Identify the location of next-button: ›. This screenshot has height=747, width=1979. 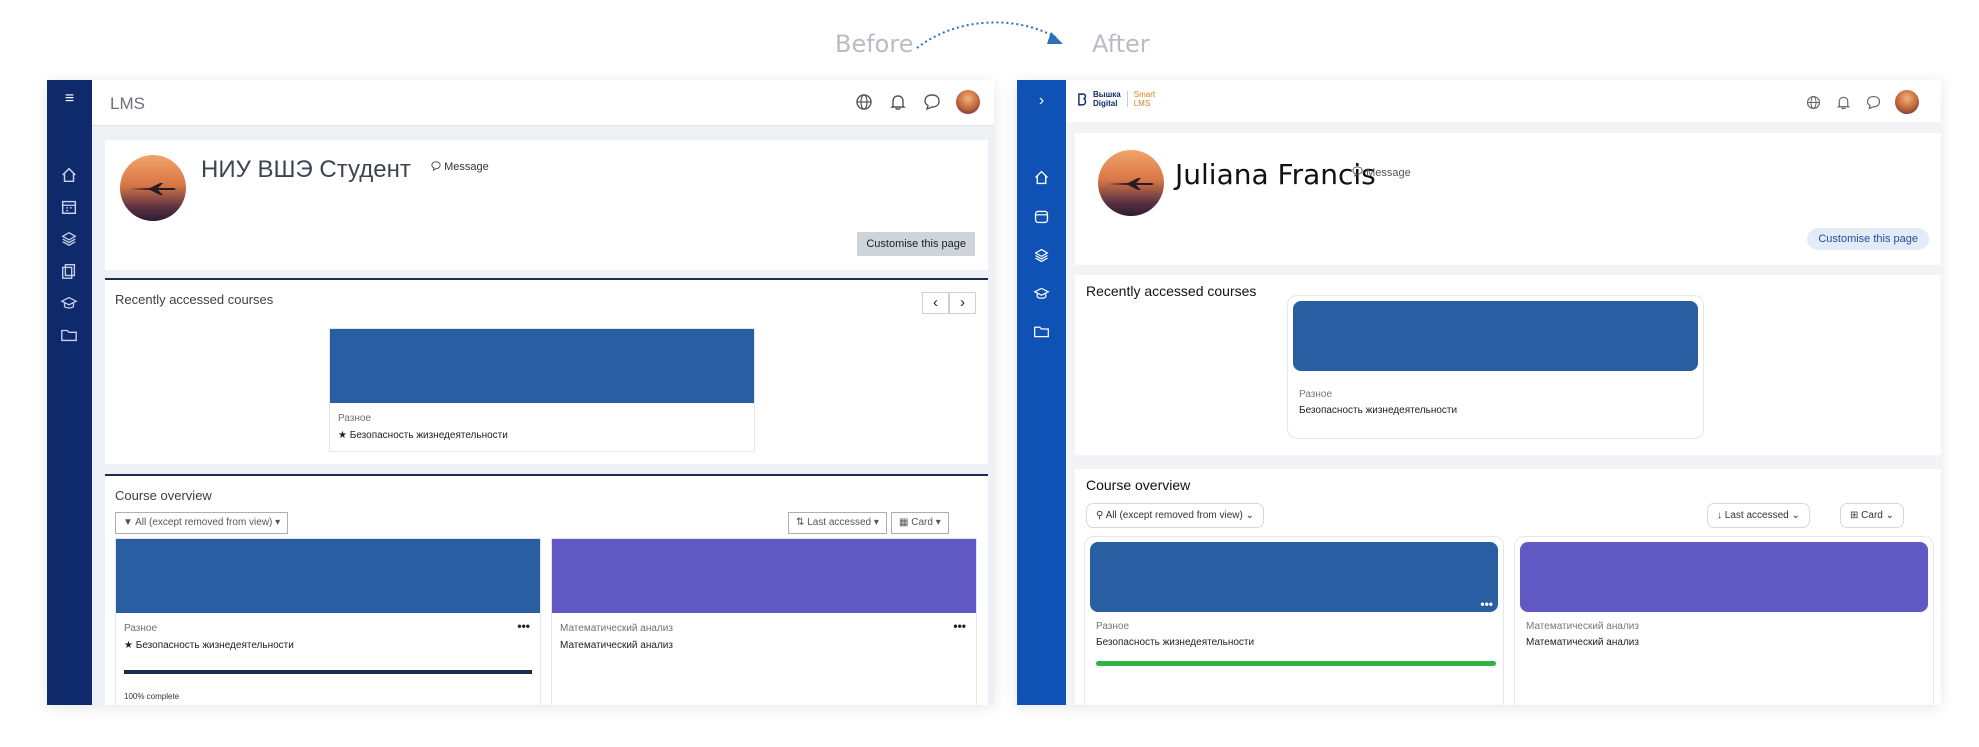
(962, 303).